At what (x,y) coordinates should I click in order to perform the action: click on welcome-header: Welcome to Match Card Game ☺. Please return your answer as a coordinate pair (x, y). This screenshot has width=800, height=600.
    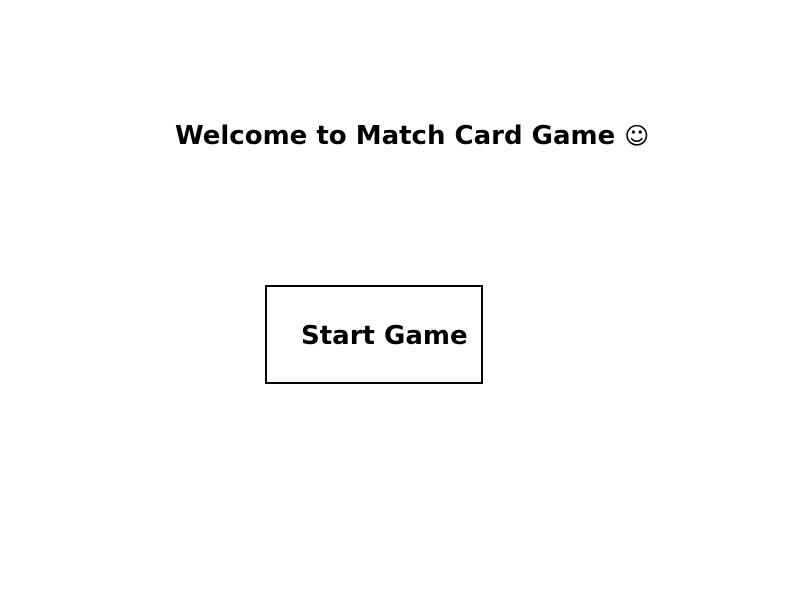
    Looking at the image, I should click on (412, 136).